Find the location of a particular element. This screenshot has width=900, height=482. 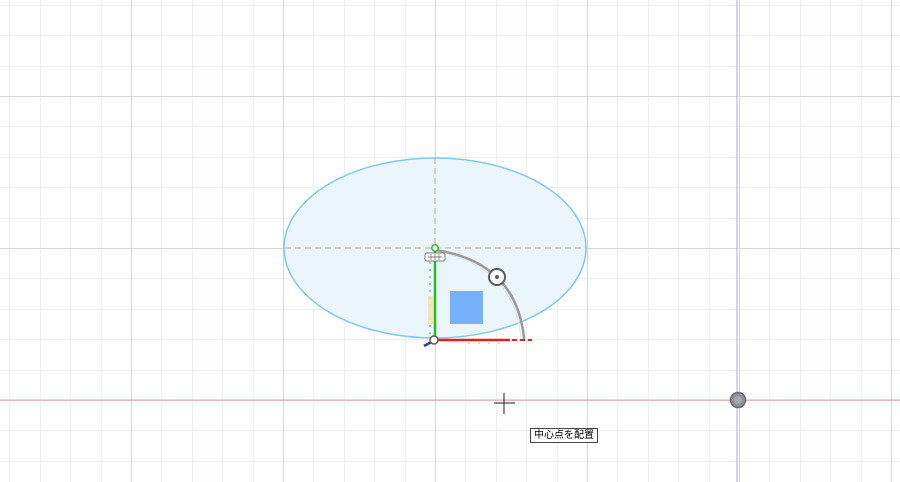

origin-point-icon is located at coordinates (738, 400).